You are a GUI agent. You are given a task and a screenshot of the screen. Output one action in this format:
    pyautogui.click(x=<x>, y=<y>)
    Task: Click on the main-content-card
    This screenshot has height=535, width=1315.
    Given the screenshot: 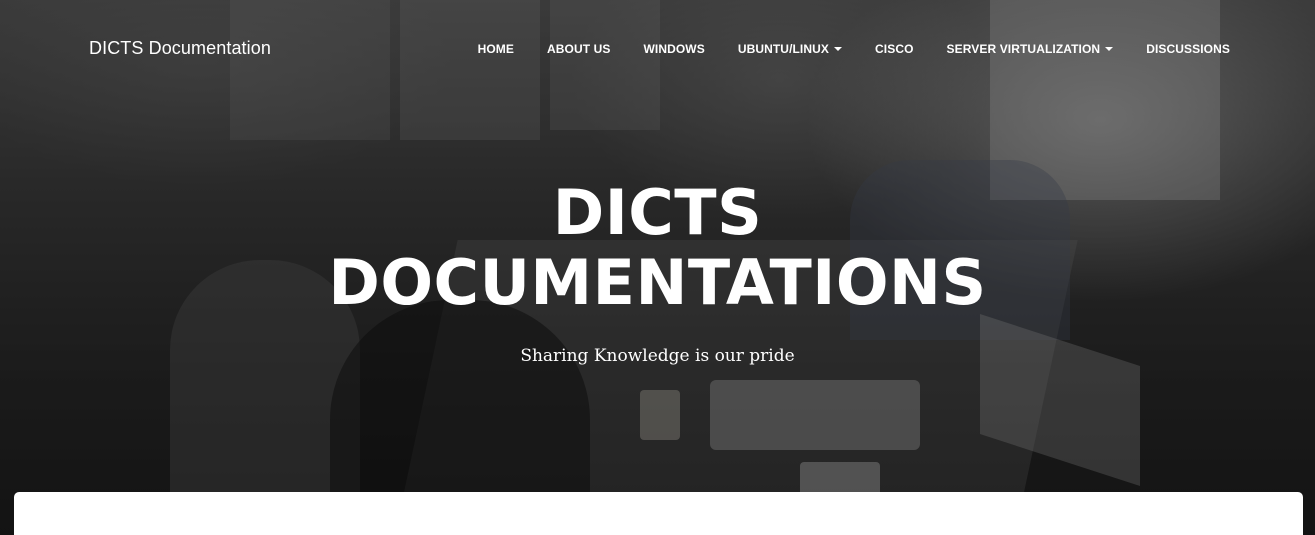 What is the action you would take?
    pyautogui.click(x=658, y=513)
    